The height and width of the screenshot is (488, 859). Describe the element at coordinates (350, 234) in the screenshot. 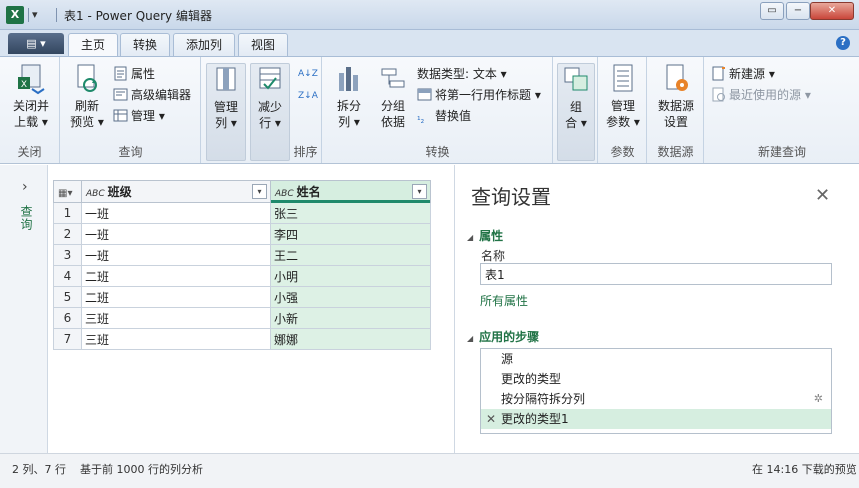

I see `table-cell: 李四` at that location.